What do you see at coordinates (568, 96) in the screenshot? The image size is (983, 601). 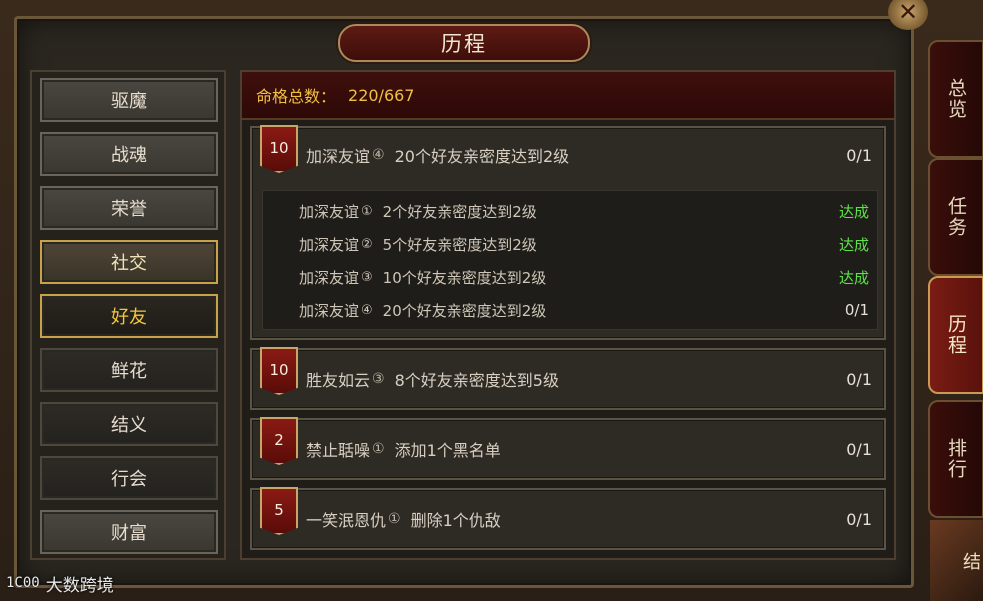 I see `fate-total-header: 命格总数： 220/667` at bounding box center [568, 96].